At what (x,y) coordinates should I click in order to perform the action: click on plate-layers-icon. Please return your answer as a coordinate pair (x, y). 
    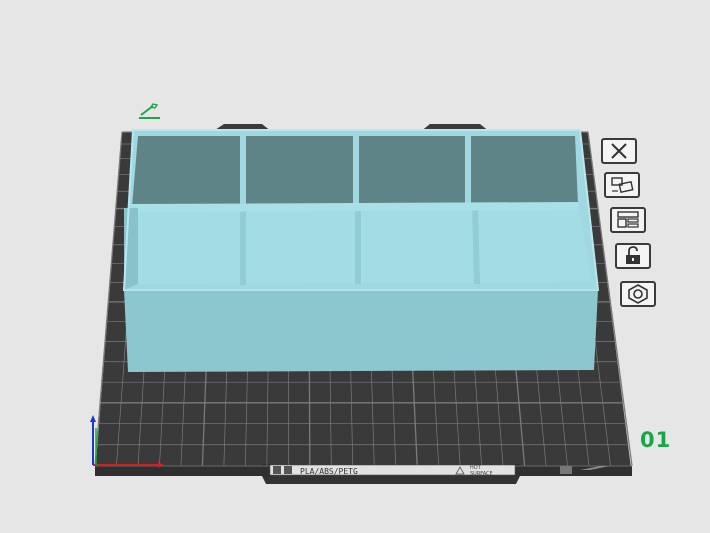
    Looking at the image, I should click on (628, 219).